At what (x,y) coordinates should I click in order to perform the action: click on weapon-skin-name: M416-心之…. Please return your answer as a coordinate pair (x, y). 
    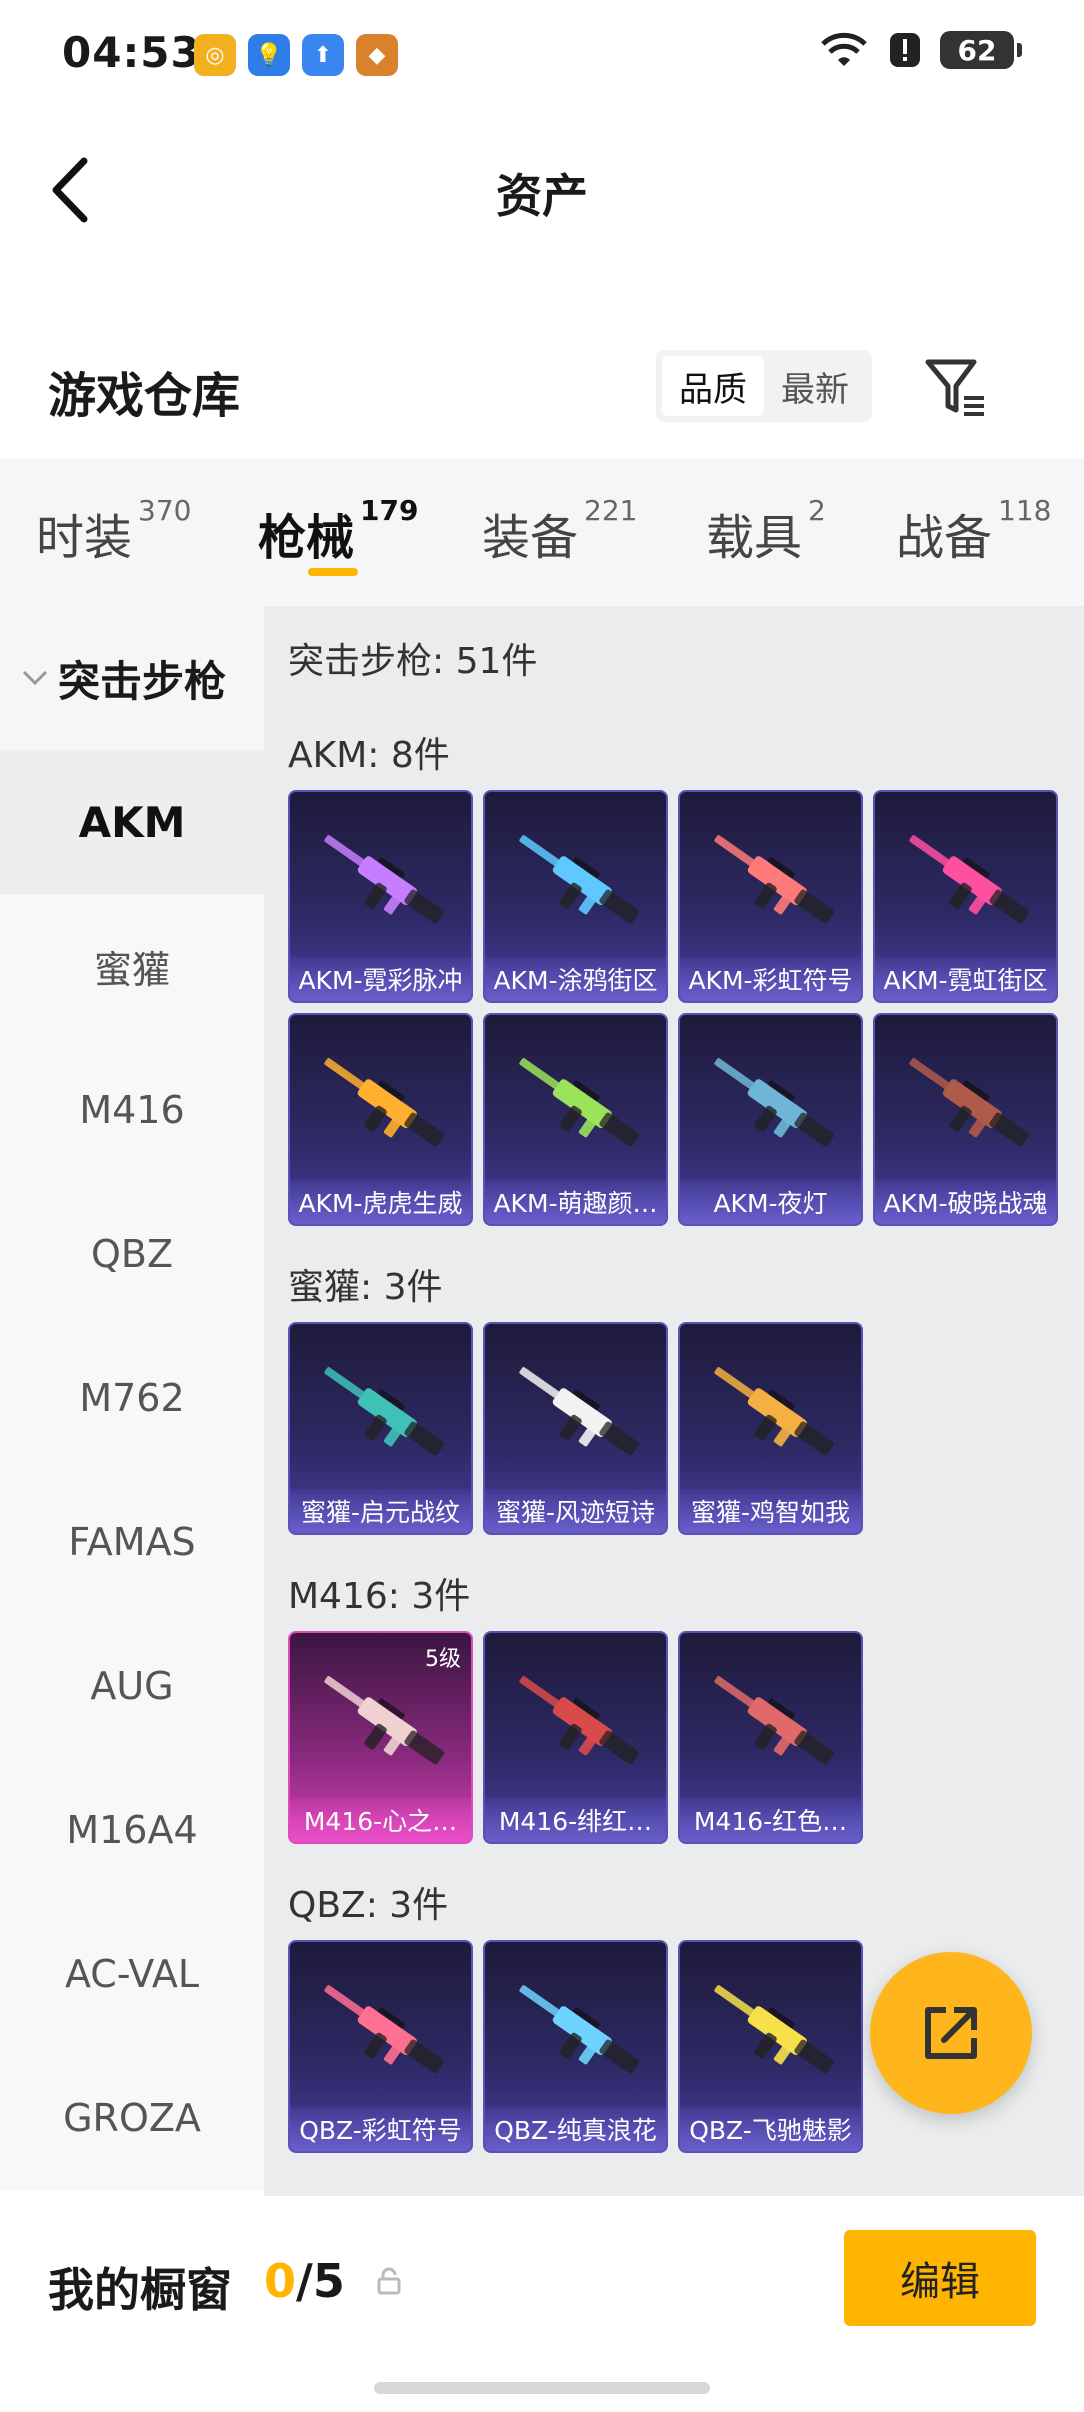
    Looking at the image, I should click on (380, 1820).